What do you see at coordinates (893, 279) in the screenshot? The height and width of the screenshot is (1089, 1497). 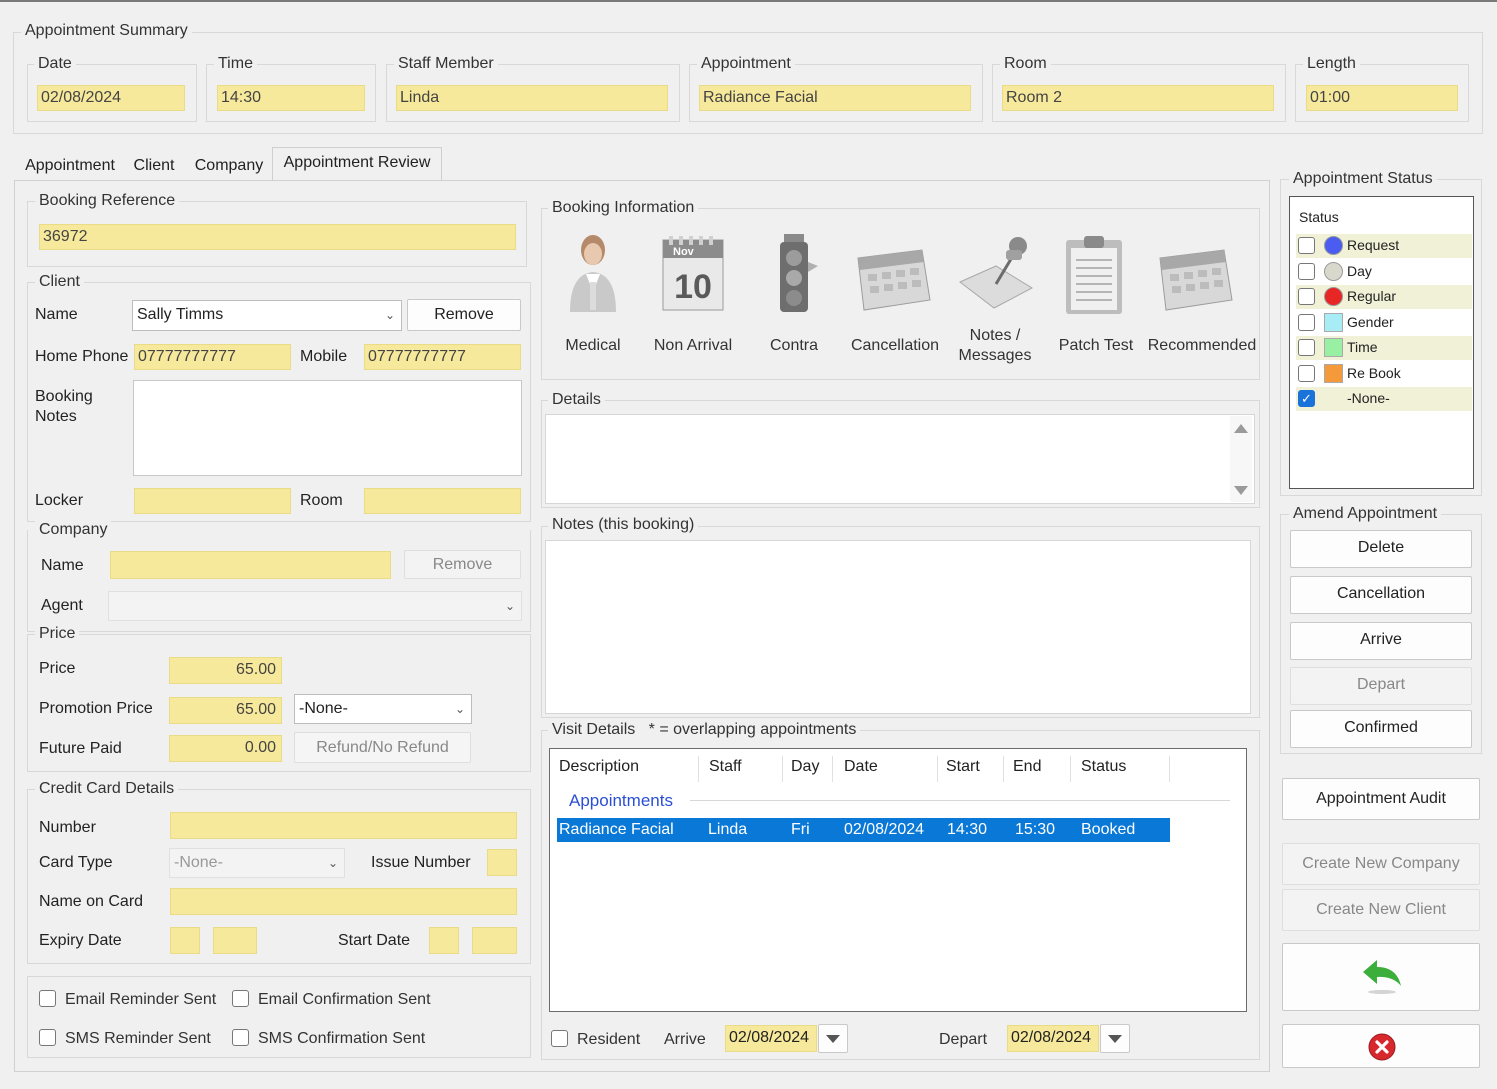 I see `calendar-icon` at bounding box center [893, 279].